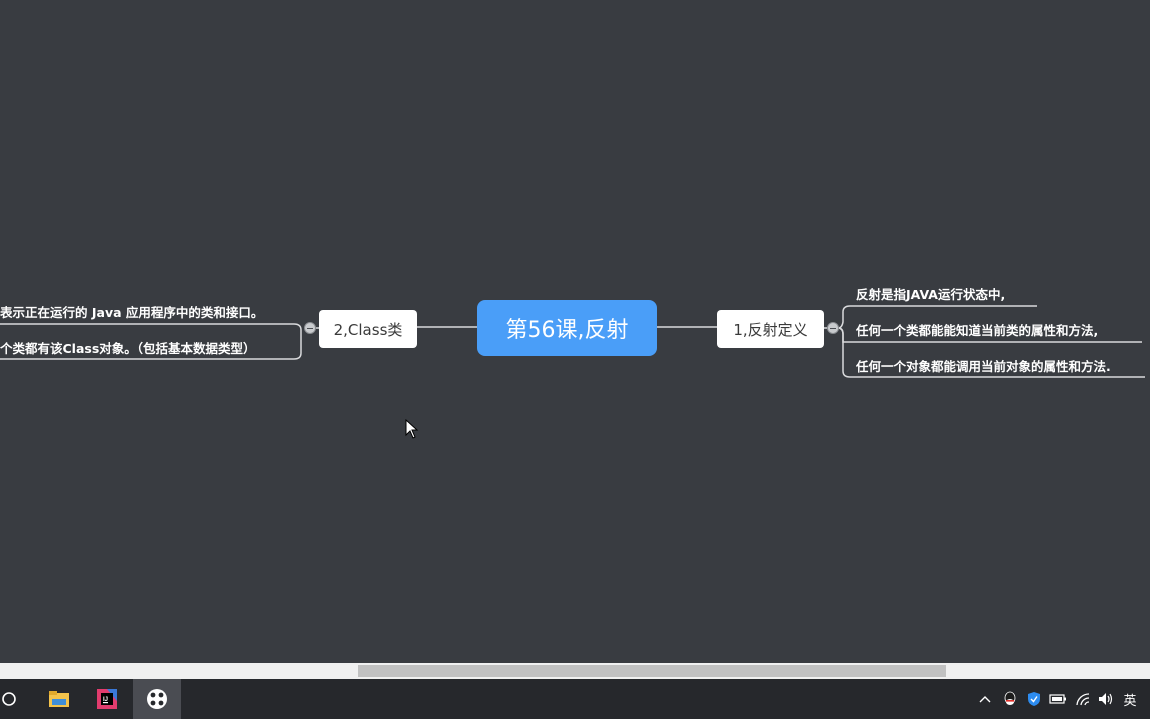 This screenshot has width=1150, height=719. I want to click on right-leaf-2: 任何一个类都能能知道当前类的属性和方法,, so click(977, 329).